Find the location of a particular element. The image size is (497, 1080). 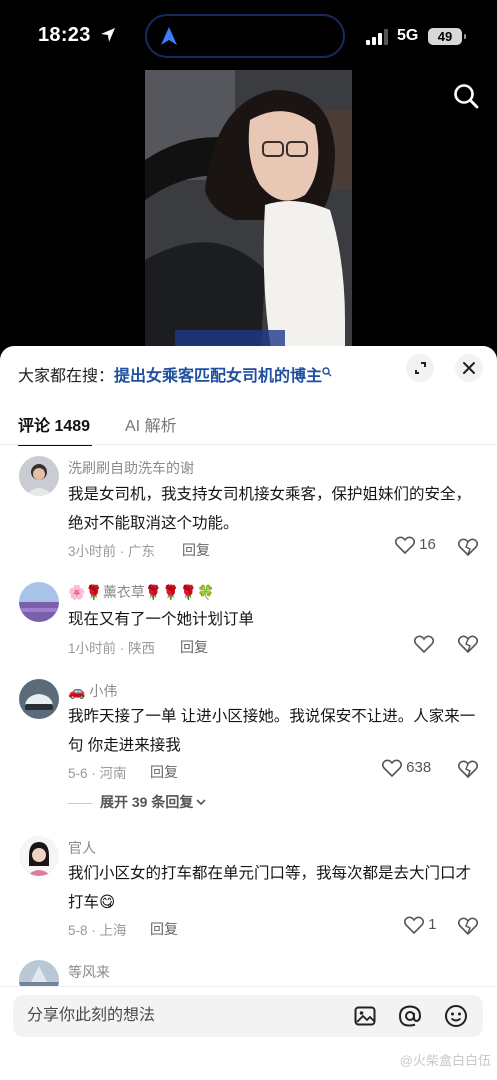

like-count: 638 is located at coordinates (419, 767).